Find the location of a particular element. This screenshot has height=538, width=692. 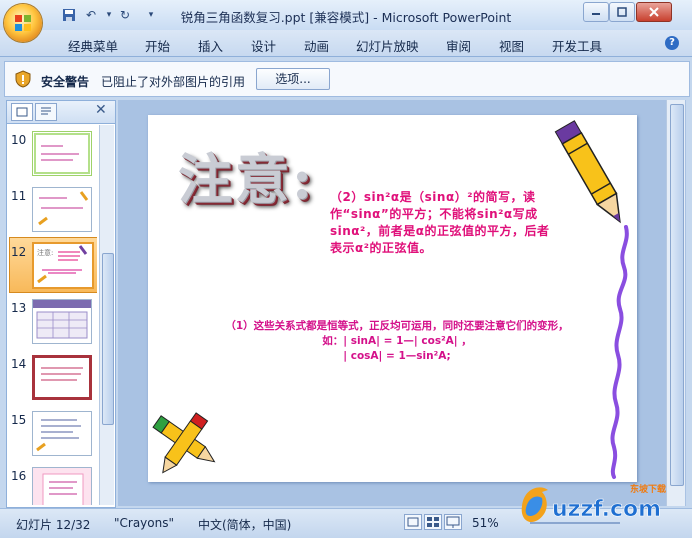

close-panel-icon: ✕ is located at coordinates (101, 110).